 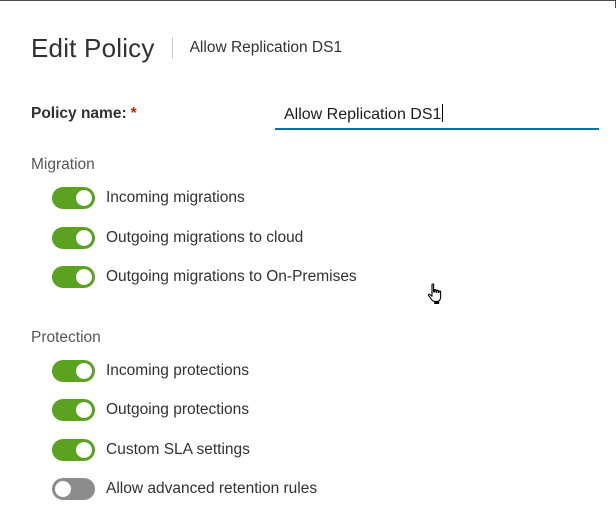 I want to click on policy-name-input-text: Allow Replication DS1, so click(x=362, y=114).